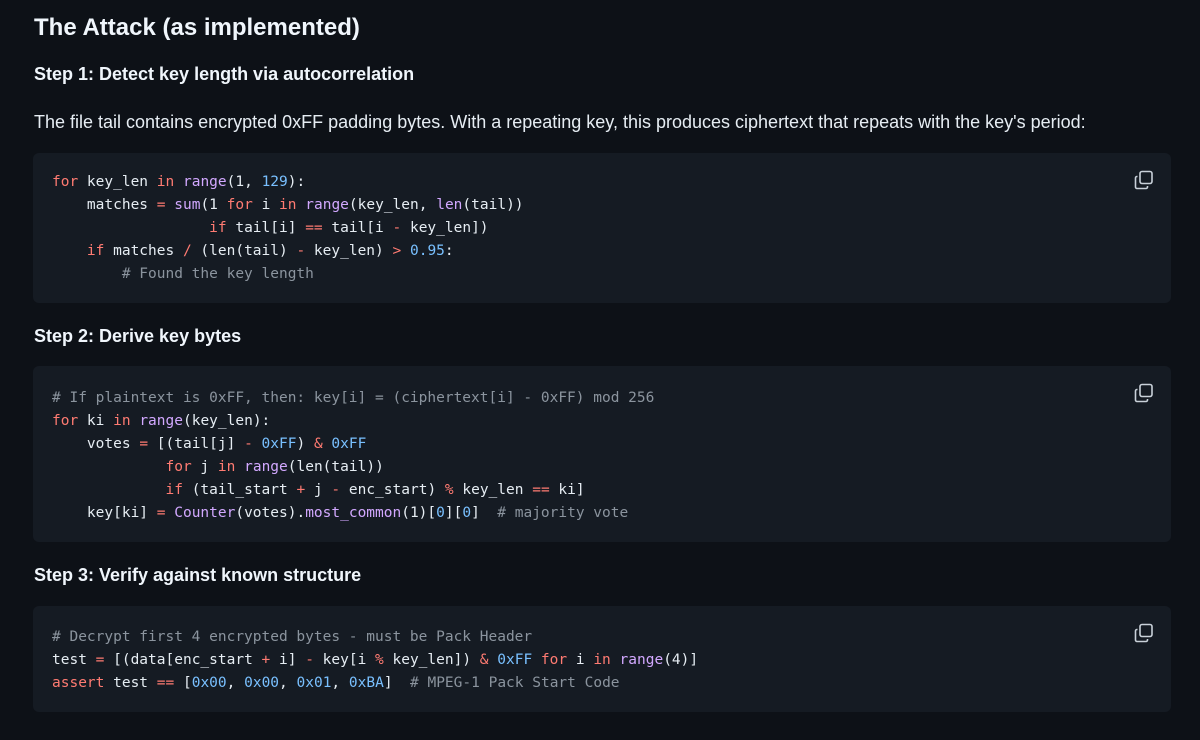 This screenshot has height=740, width=1200. Describe the element at coordinates (209, 444) in the screenshot. I see `code-line: votes = [(tail[j] - 0xFF) & 0xFF` at that location.